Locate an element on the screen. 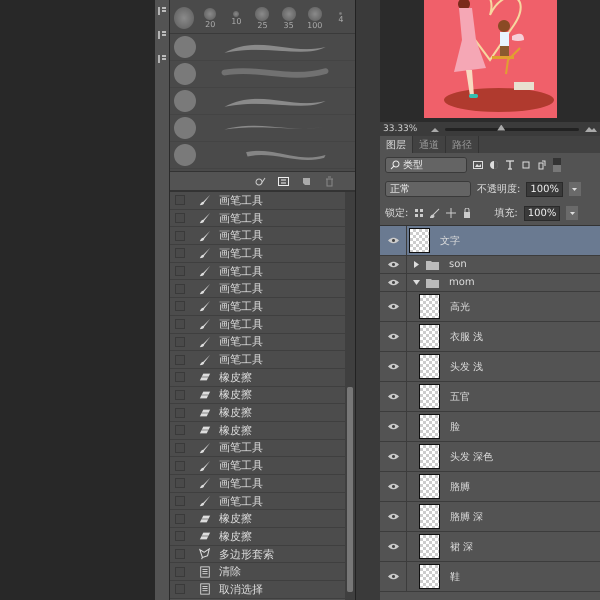  brush-preset: 10 is located at coordinates (236, 18).